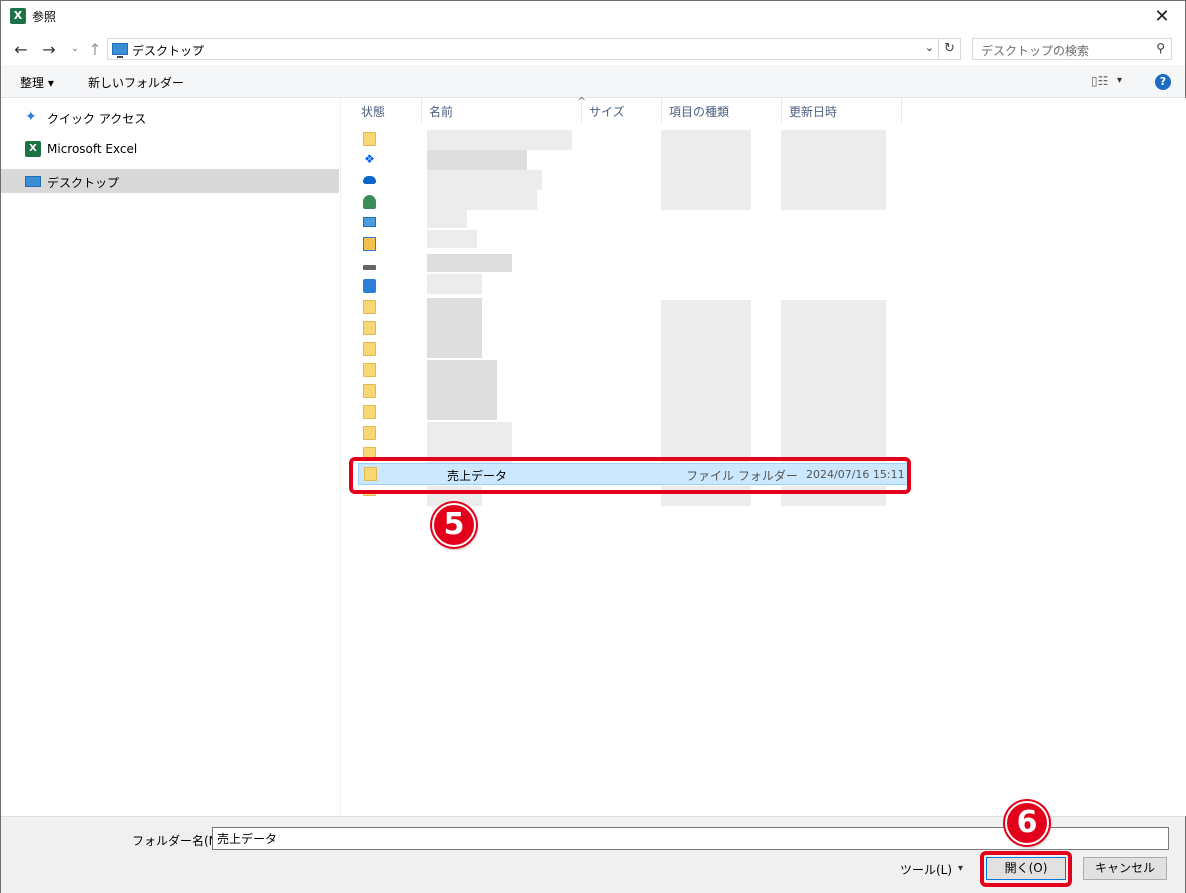 The height and width of the screenshot is (893, 1186). What do you see at coordinates (75, 48) in the screenshot?
I see `recent-locations-chevron-icon: ⌄` at bounding box center [75, 48].